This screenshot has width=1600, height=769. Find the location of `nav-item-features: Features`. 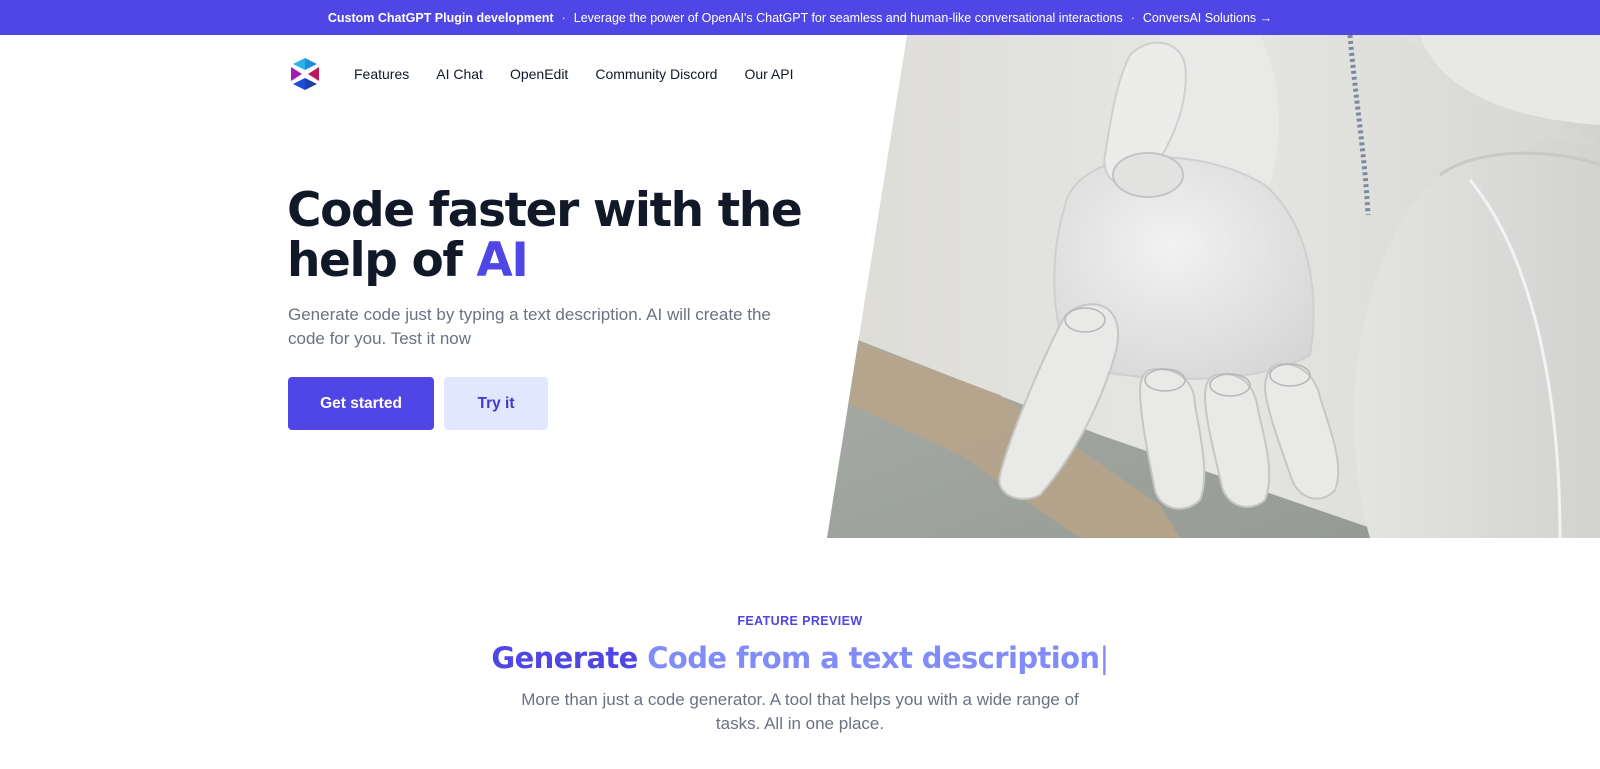

nav-item-features: Features is located at coordinates (381, 74).